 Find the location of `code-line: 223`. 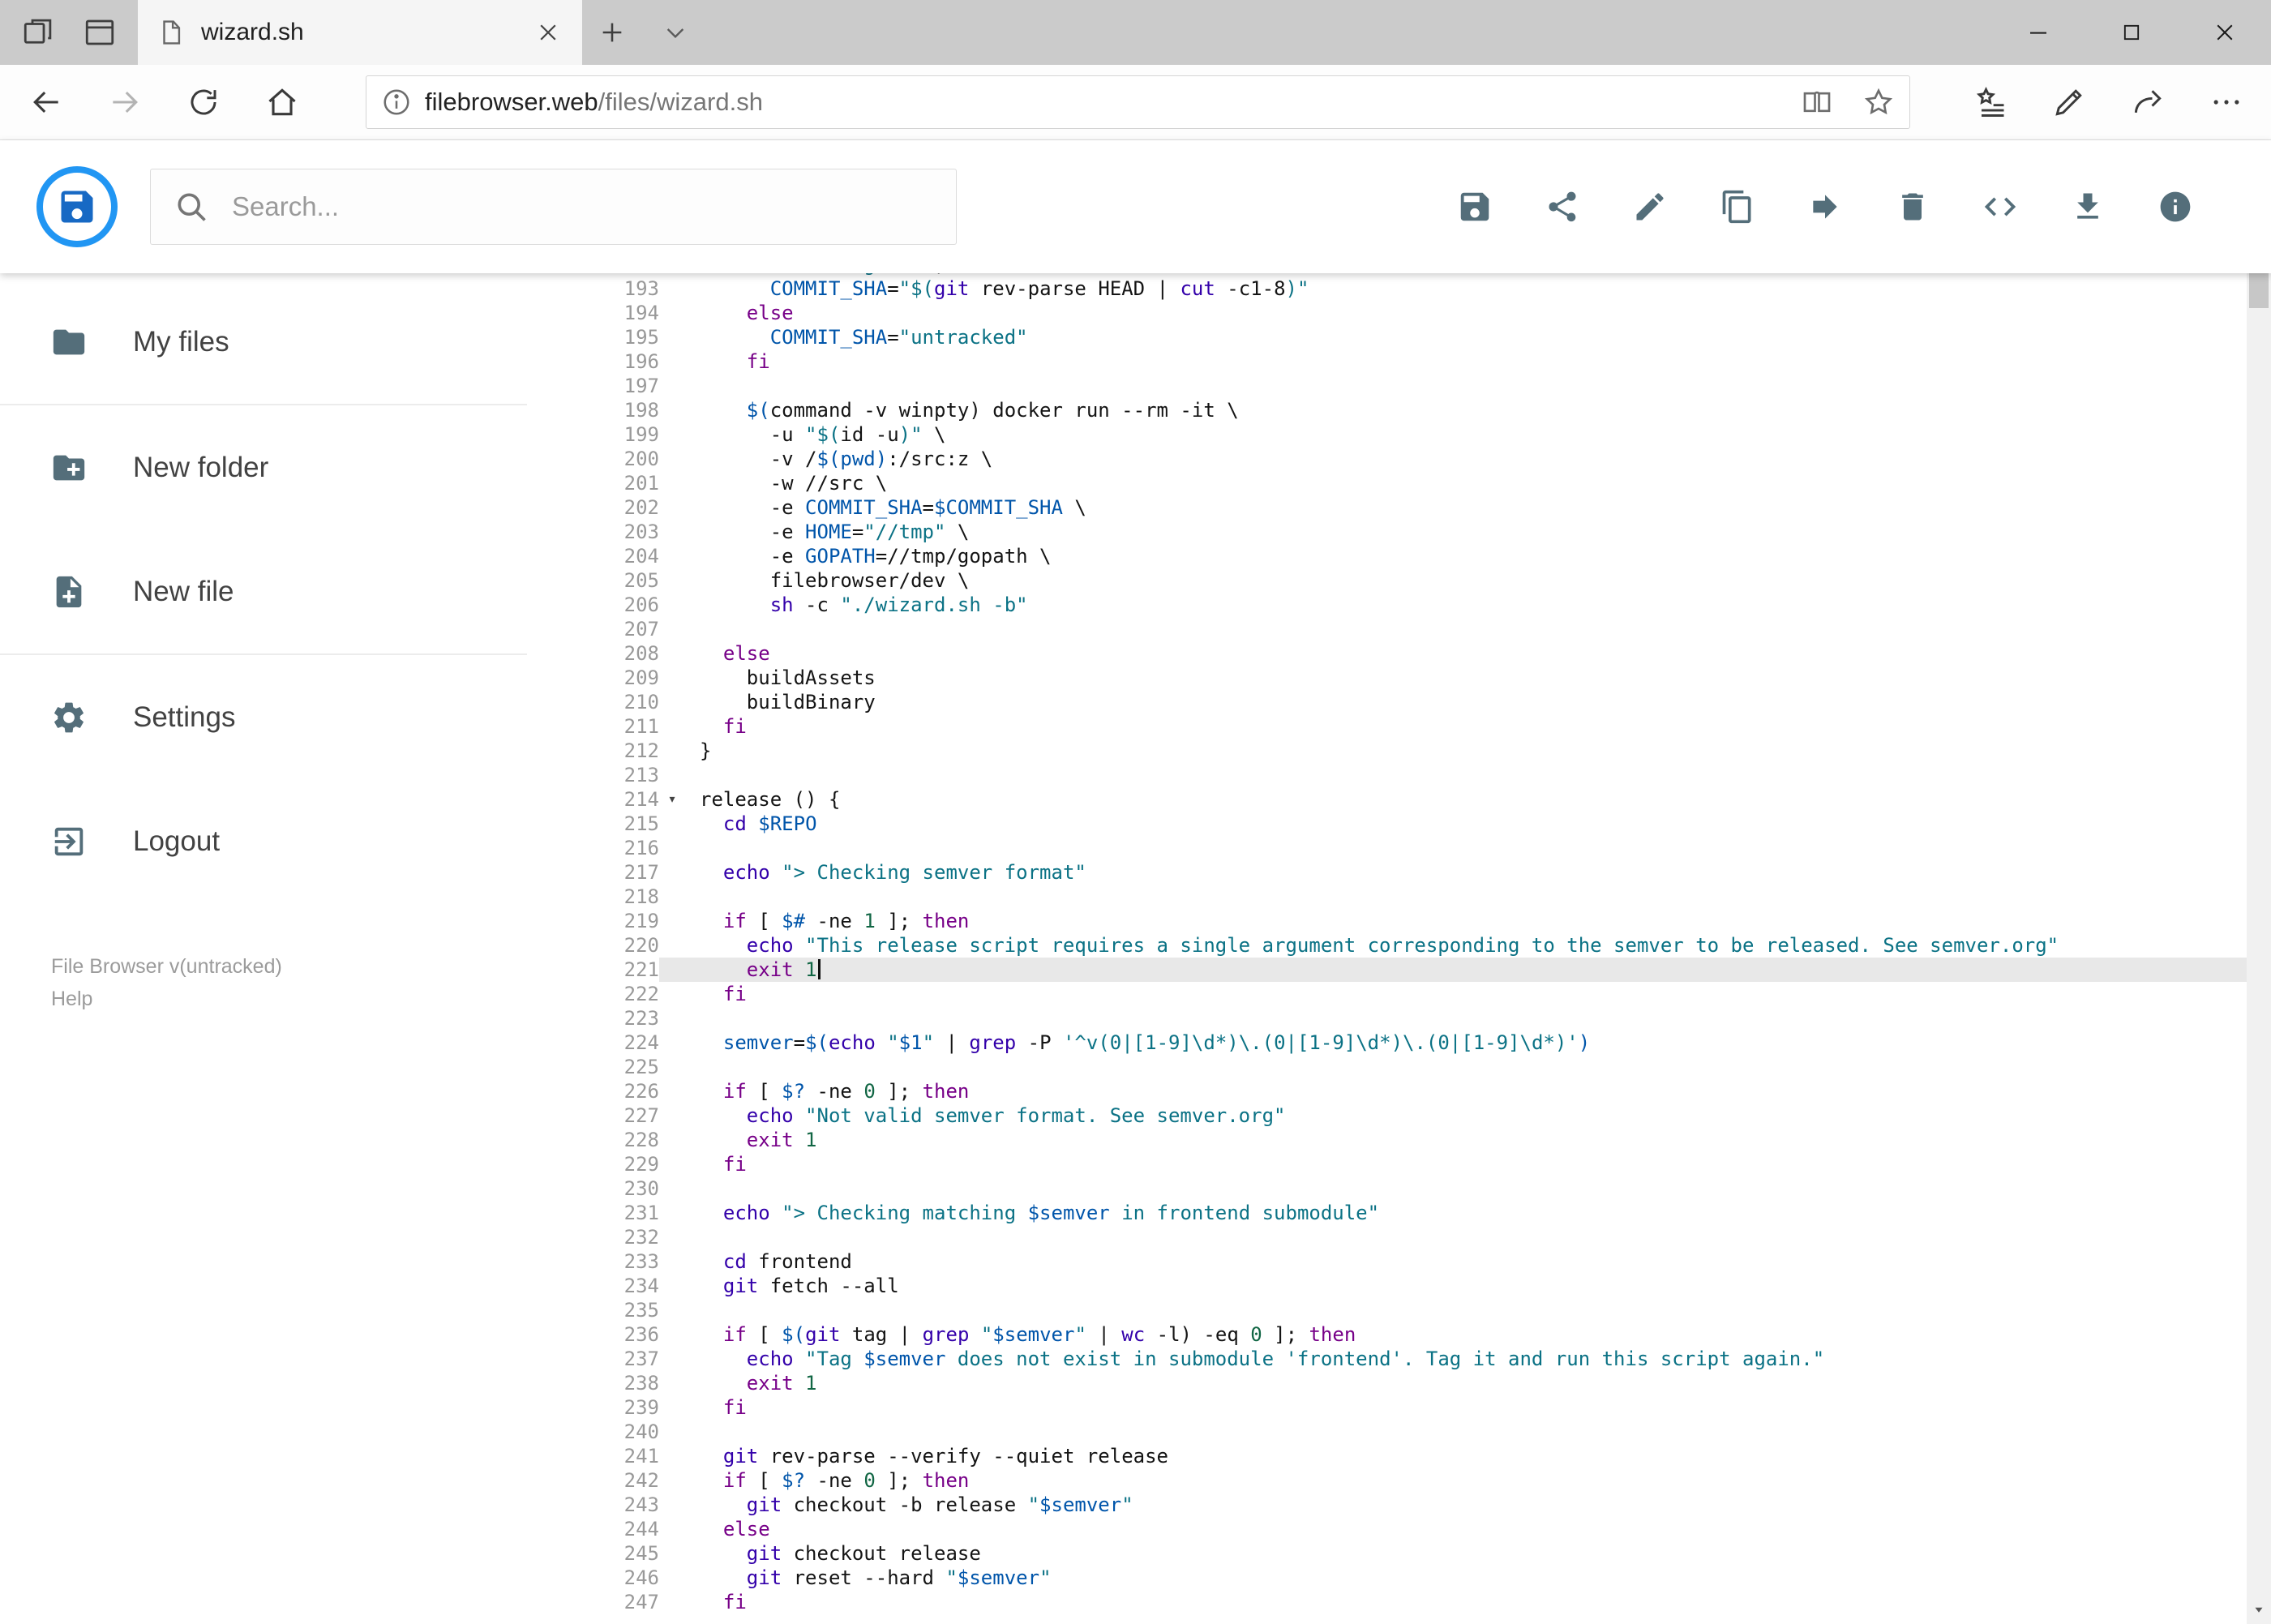

code-line: 223 is located at coordinates (1387, 1019).